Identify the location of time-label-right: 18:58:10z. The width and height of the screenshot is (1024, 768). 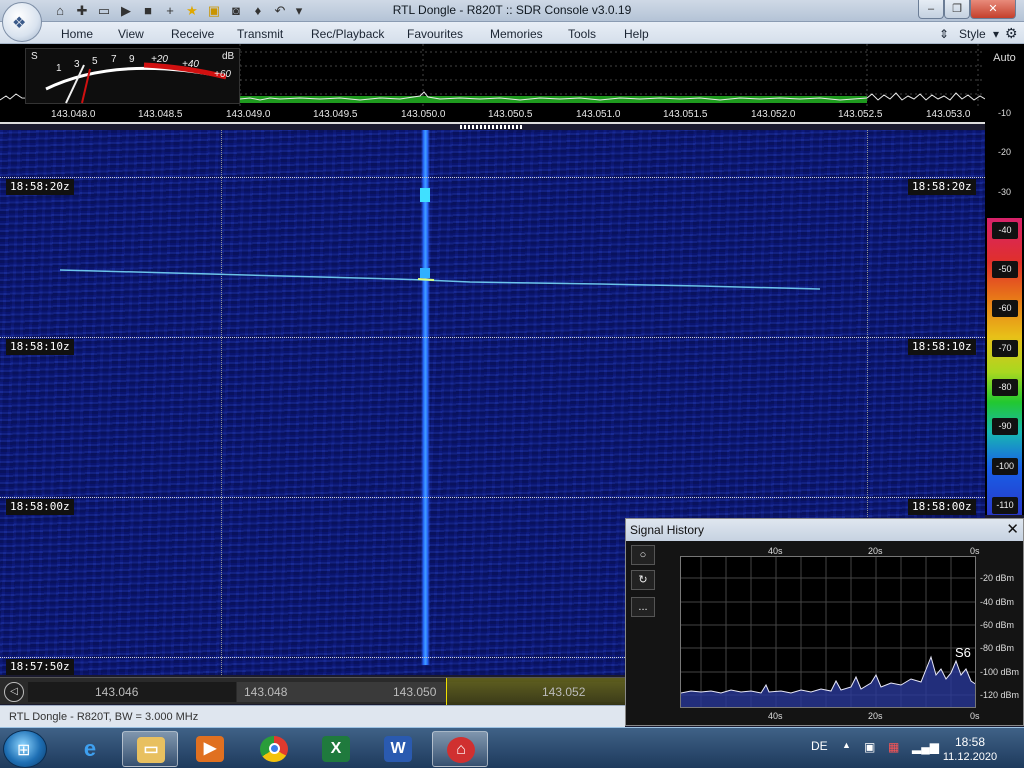
(942, 347).